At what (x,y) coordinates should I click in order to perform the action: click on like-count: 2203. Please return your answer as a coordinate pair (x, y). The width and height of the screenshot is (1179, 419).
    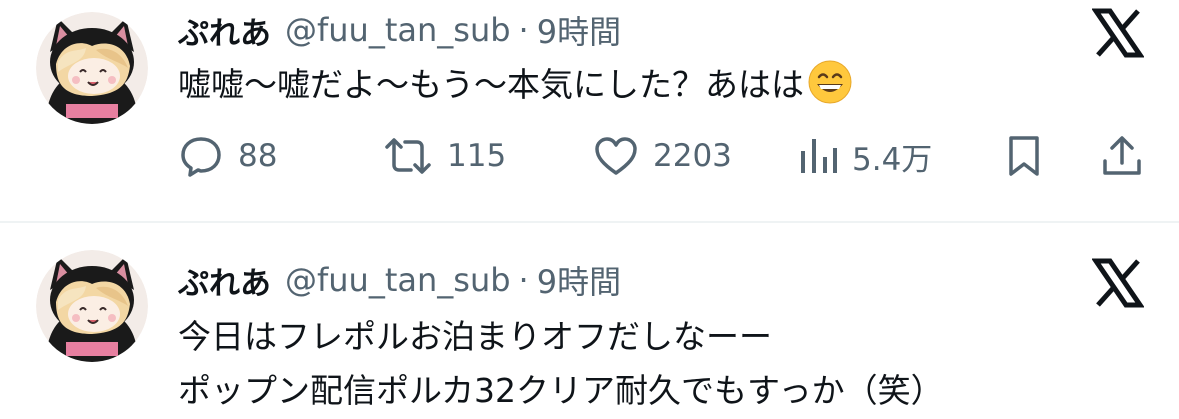
    Looking at the image, I should click on (692, 156).